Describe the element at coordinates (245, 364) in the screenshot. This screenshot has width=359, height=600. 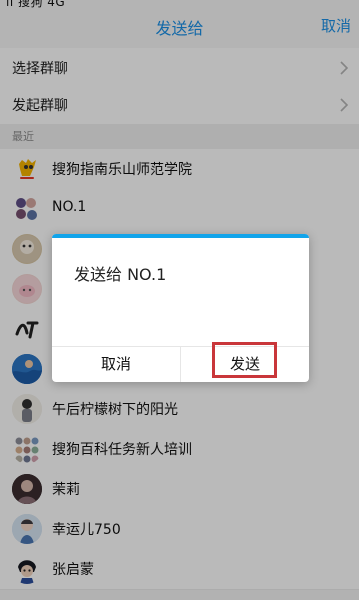
I see `dialog-send-button: 发送` at that location.